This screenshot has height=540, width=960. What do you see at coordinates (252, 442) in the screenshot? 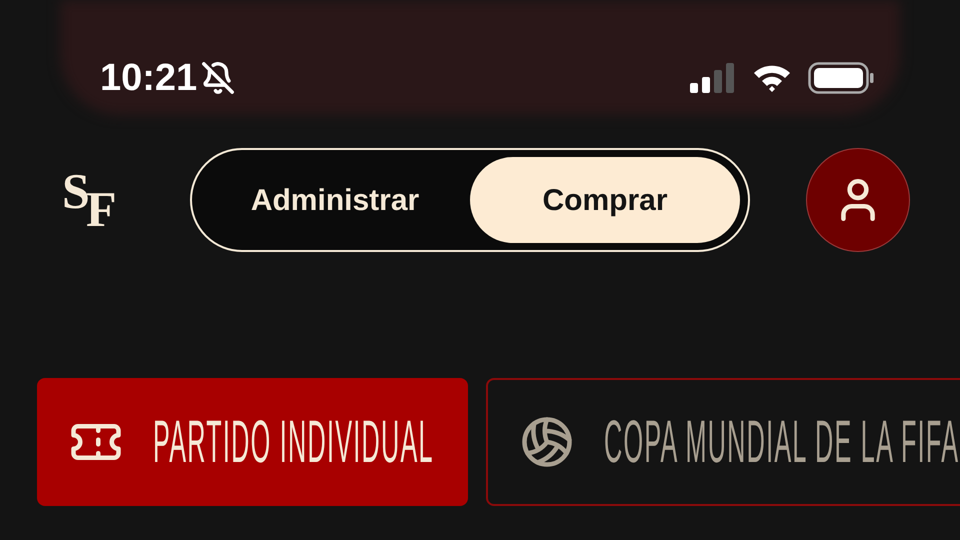
I see `category-tab: PARTIDO INDIVIDUAL` at bounding box center [252, 442].